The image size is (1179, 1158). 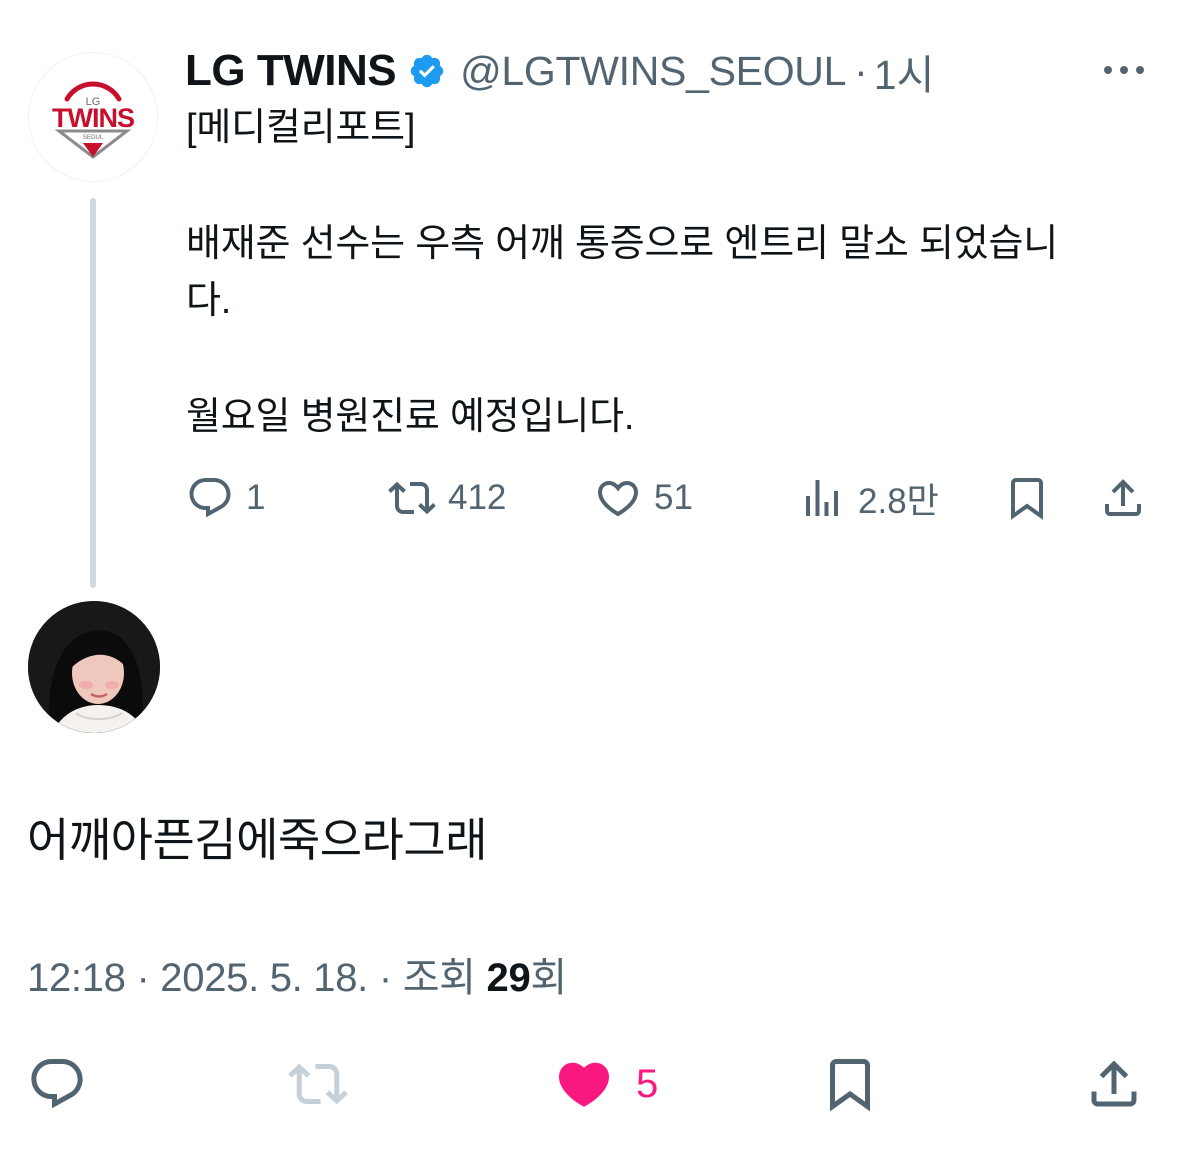 I want to click on tweet-meta: 12:18 · 2025. 5. 18. · 조회 29회, so click(x=297, y=978).